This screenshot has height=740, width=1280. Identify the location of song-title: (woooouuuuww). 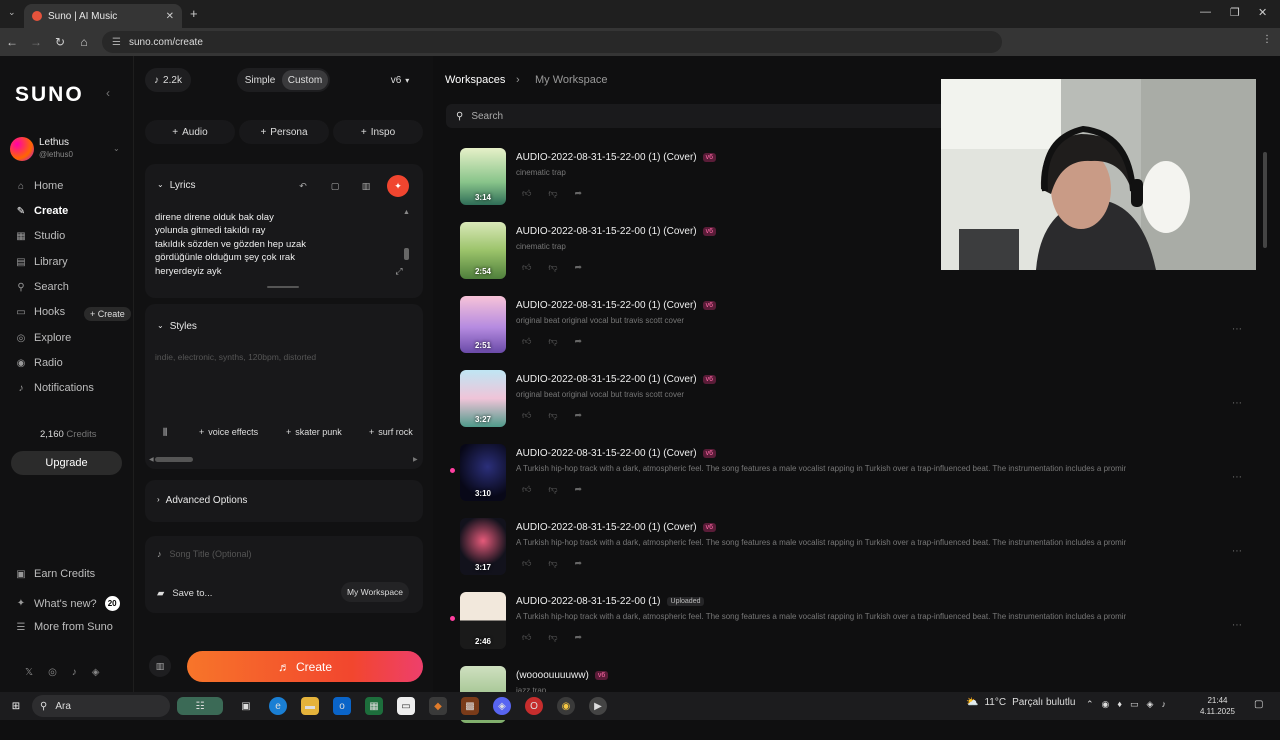
(552, 675).